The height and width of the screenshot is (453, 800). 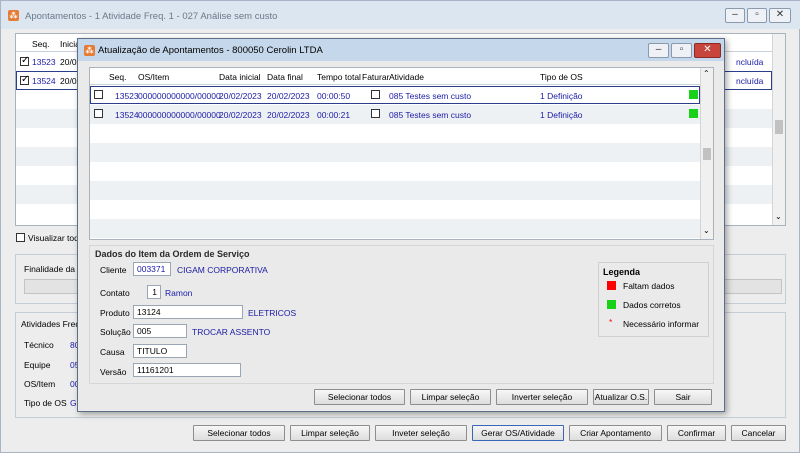 What do you see at coordinates (285, 77) in the screenshot?
I see `col-data-final: Data final` at bounding box center [285, 77].